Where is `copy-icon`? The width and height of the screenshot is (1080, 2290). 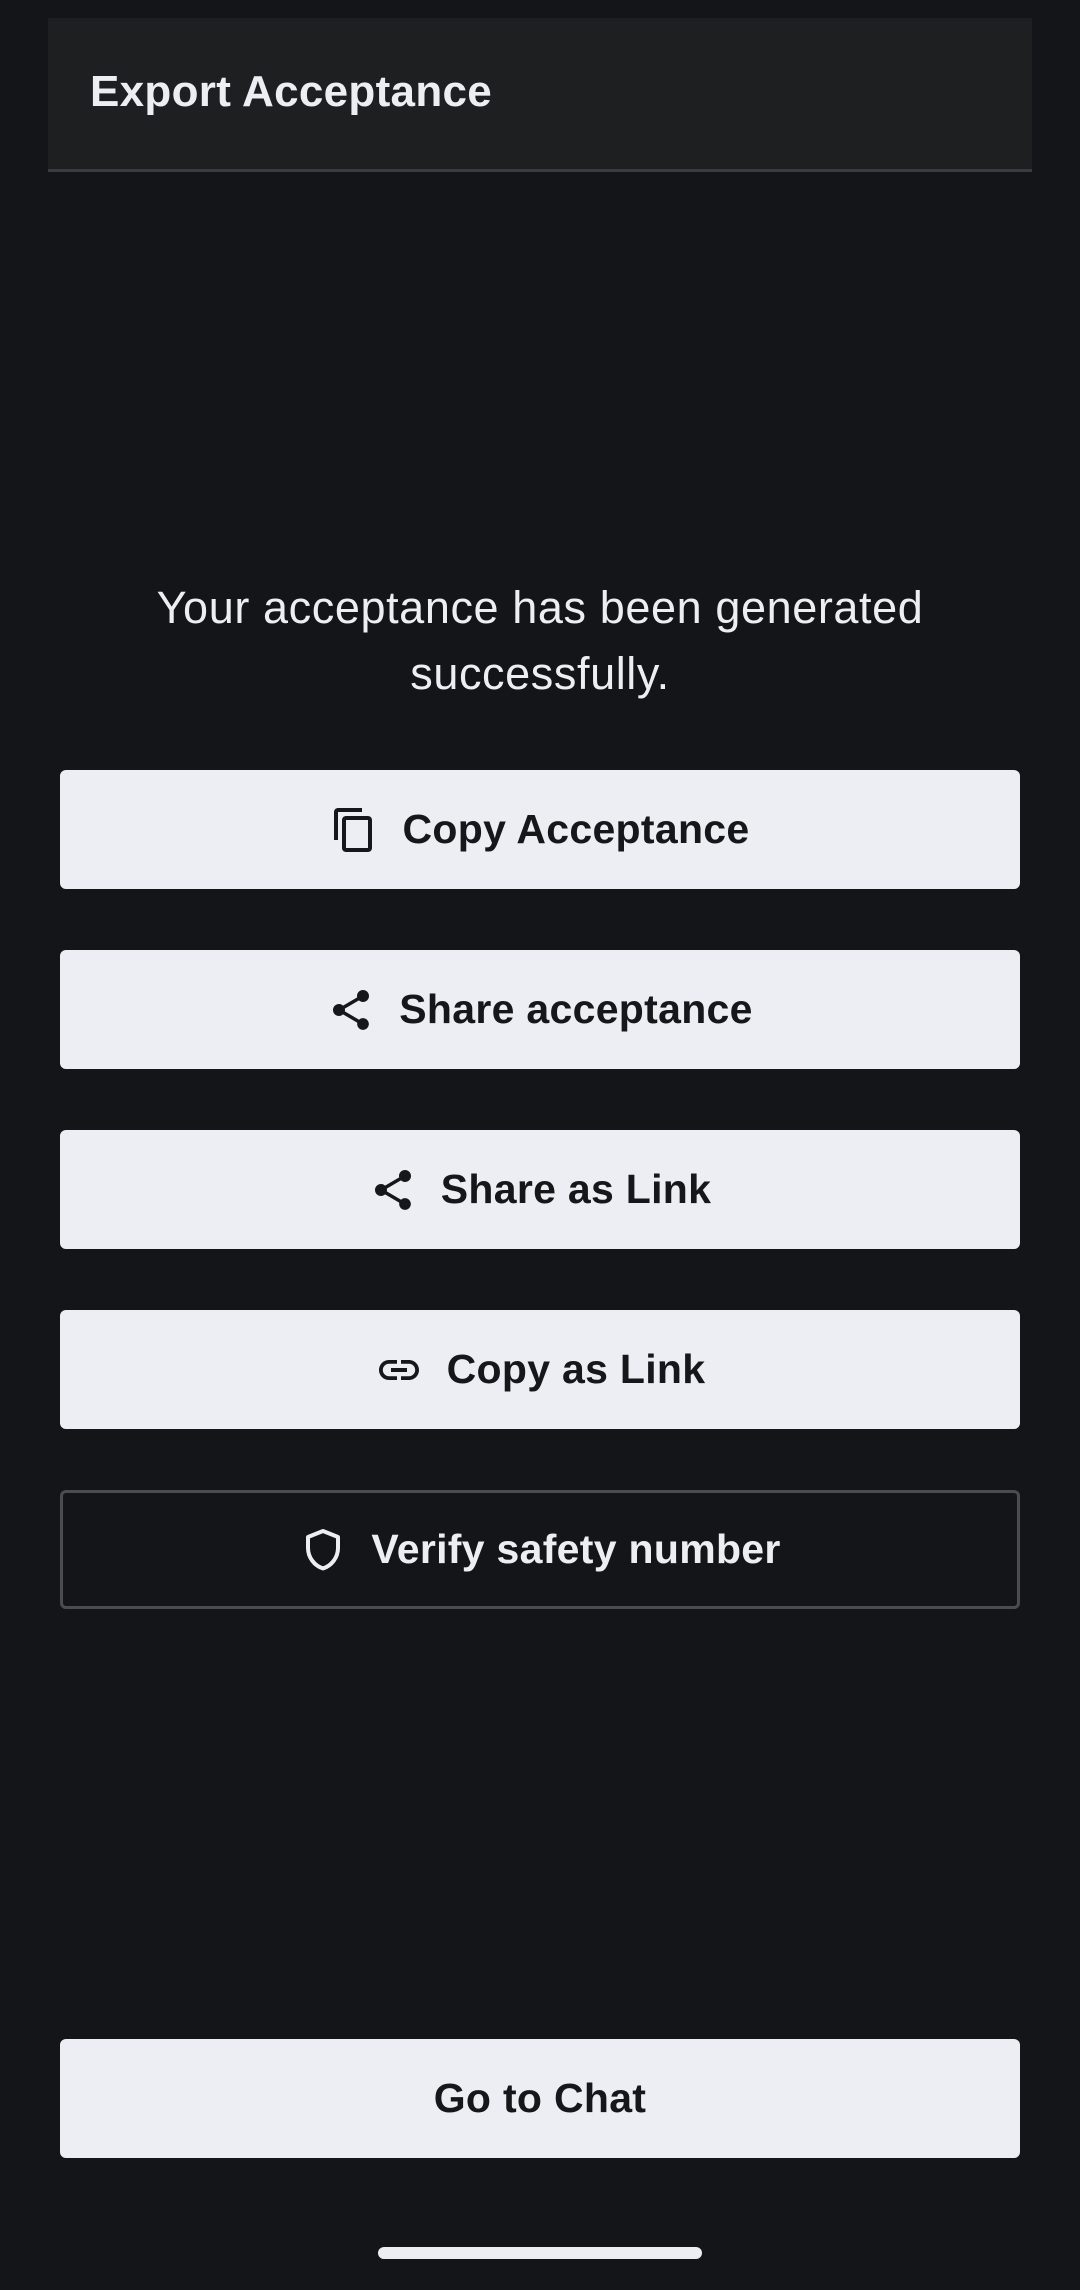
copy-icon is located at coordinates (354, 830).